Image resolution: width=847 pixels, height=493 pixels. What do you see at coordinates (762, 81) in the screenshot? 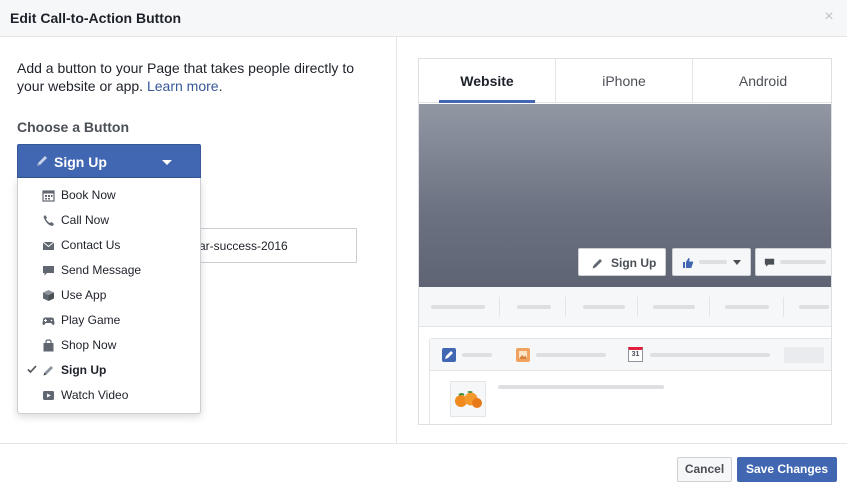
I see `tab-android: Android` at bounding box center [762, 81].